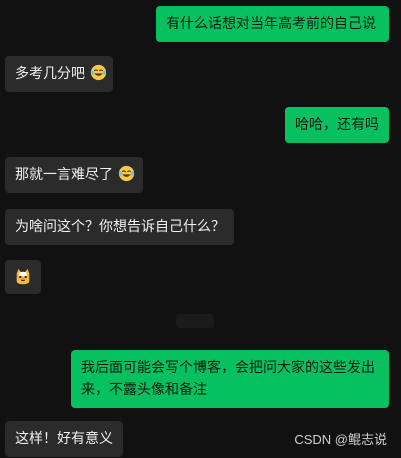 This screenshot has width=401, height=458. Describe the element at coordinates (50, 74) in the screenshot. I see `message-text: 多考几分吧` at that location.